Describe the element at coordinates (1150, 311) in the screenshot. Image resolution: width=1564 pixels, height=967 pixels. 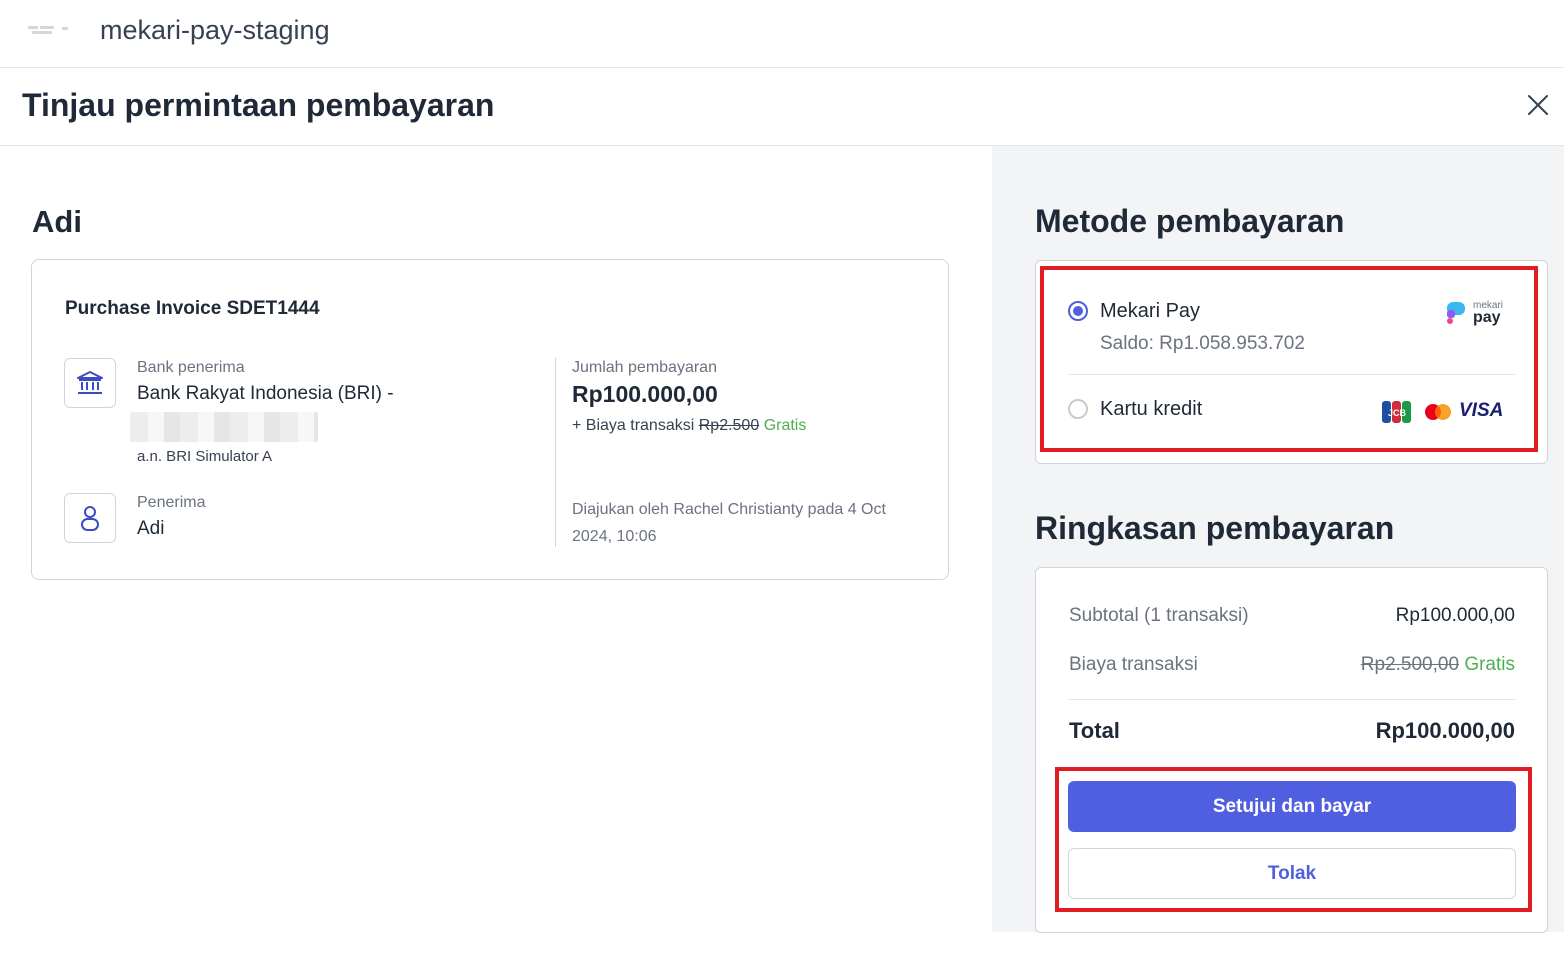
I see `mekari-pay-label: Mekari Pay` at that location.